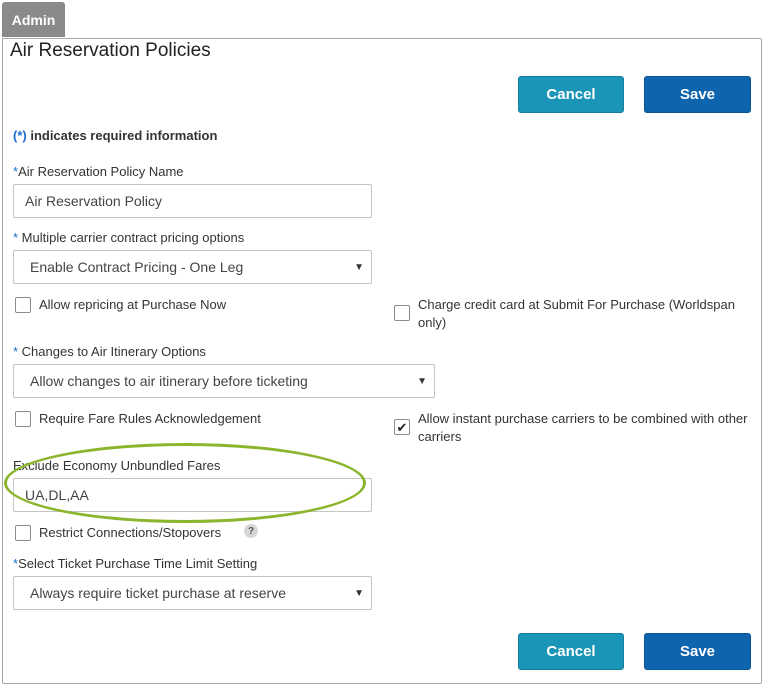  What do you see at coordinates (192, 201) in the screenshot?
I see `policy-name-input: Air Reservation Policy` at bounding box center [192, 201].